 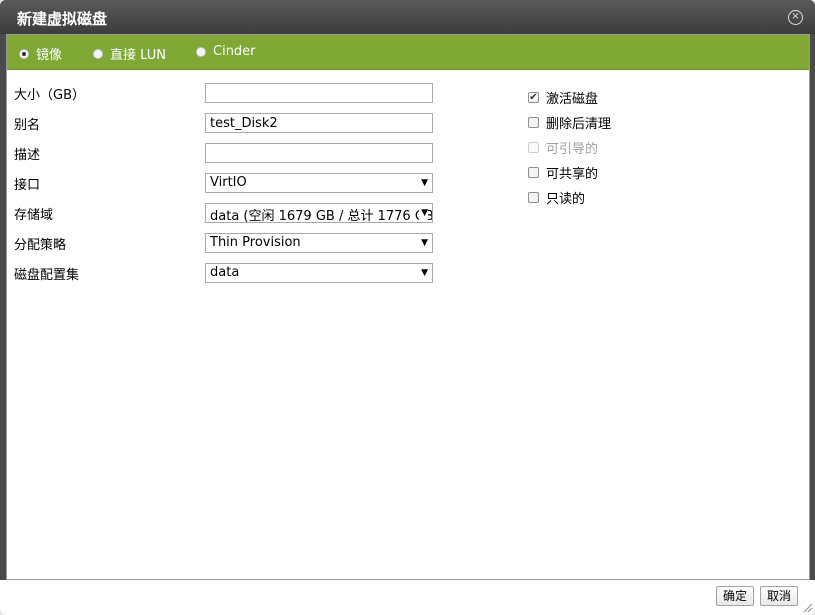 What do you see at coordinates (321, 216) in the screenshot?
I see `storage-domain-select-value: data (空闲 1679 GB / 总计 1776 GB)` at bounding box center [321, 216].